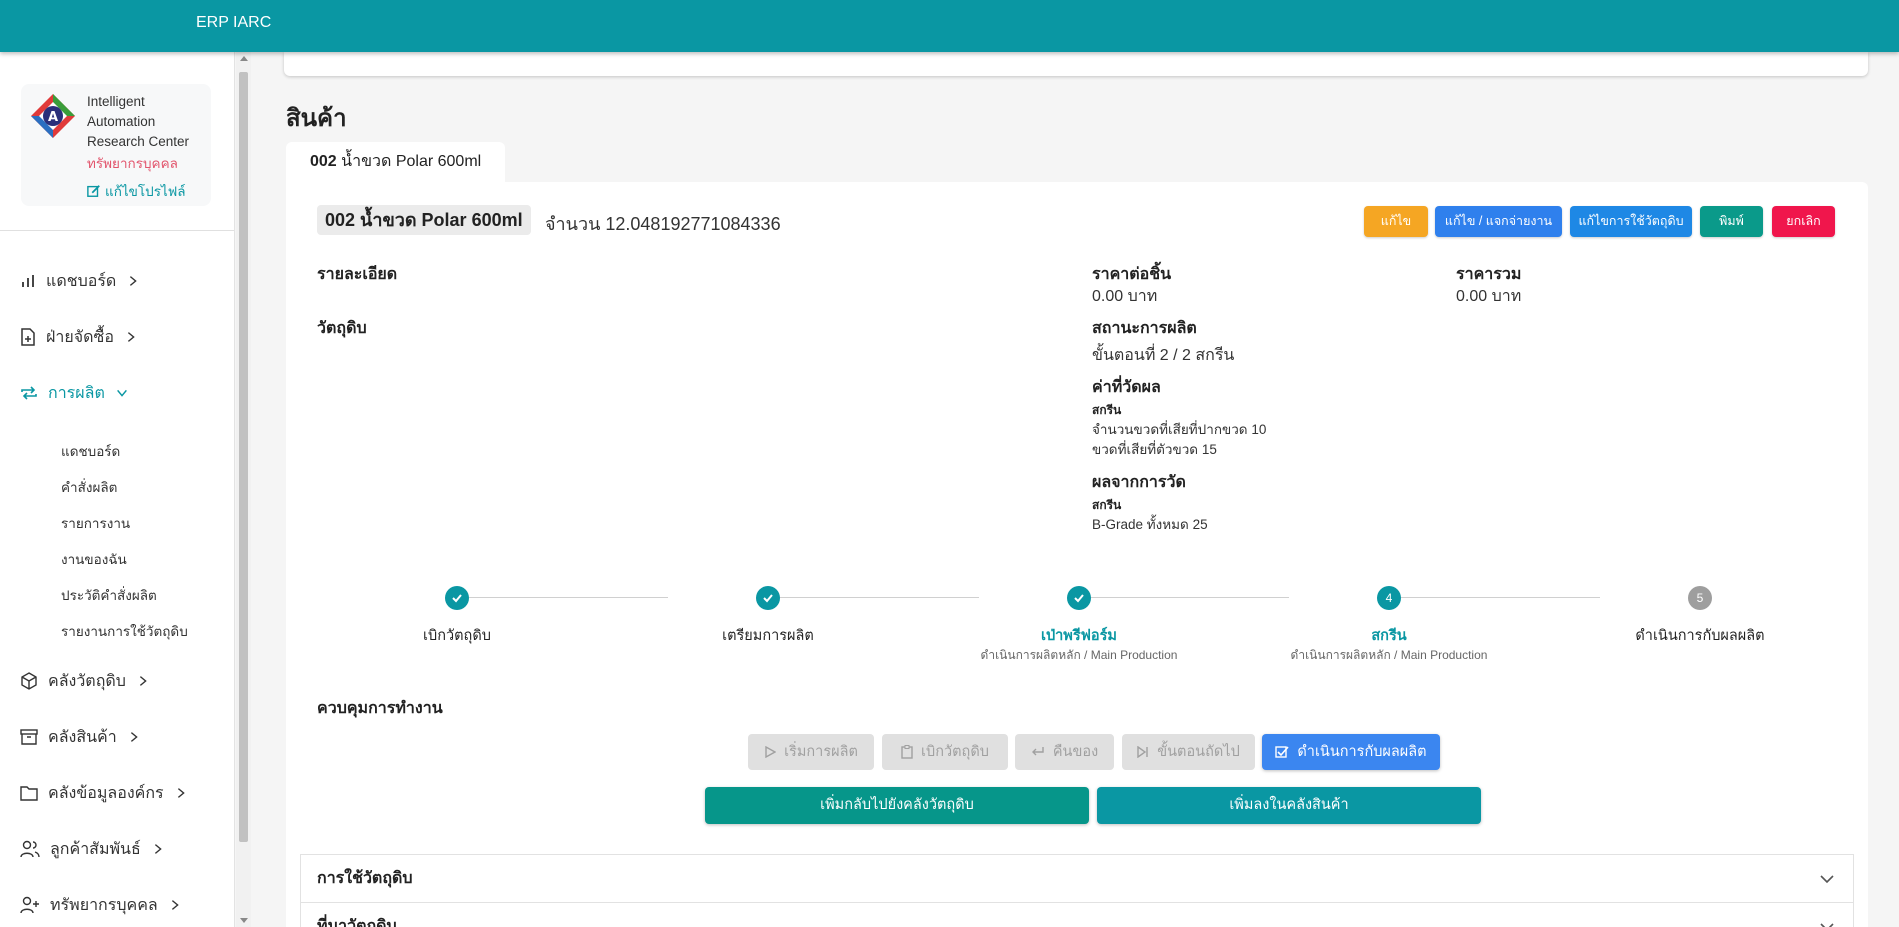 This screenshot has width=1899, height=927. Describe the element at coordinates (411, 161) in the screenshot. I see `tab-product-name: น้ำขวด Polar 600ml` at that location.